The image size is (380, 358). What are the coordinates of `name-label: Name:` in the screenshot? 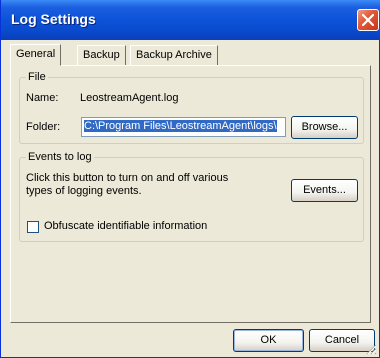 It's located at (42, 98).